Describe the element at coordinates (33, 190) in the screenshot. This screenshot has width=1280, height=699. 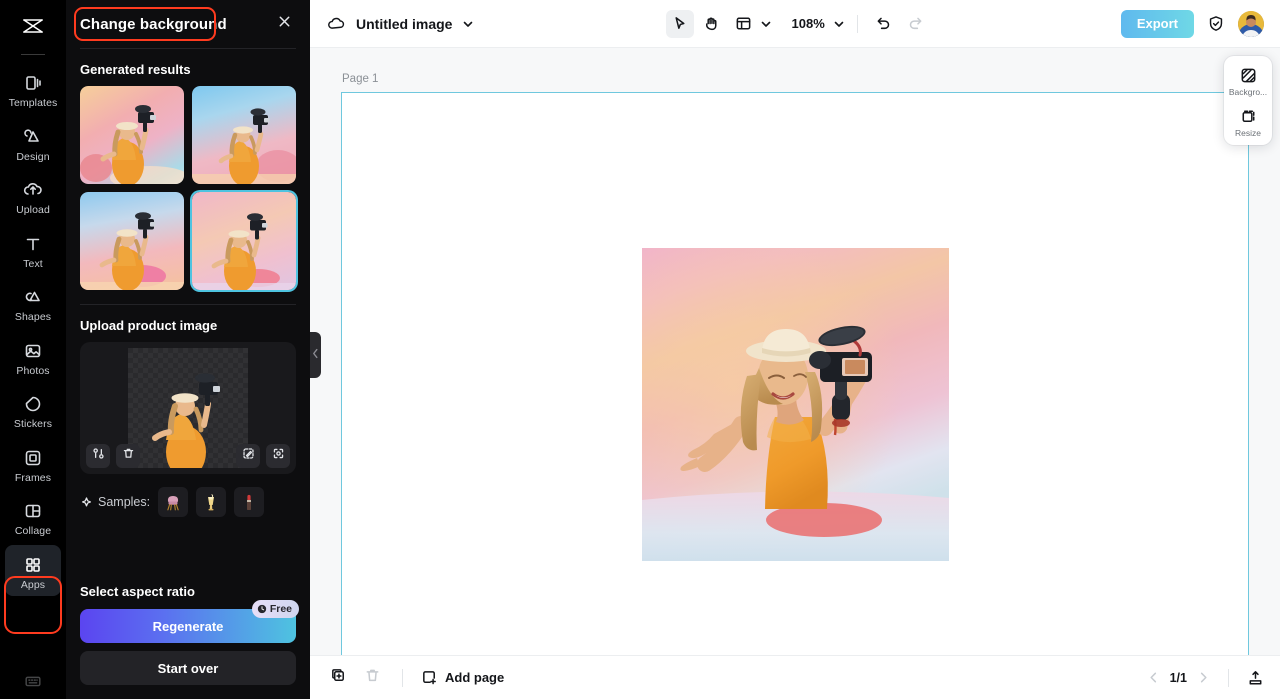
I see `upload-icon` at that location.